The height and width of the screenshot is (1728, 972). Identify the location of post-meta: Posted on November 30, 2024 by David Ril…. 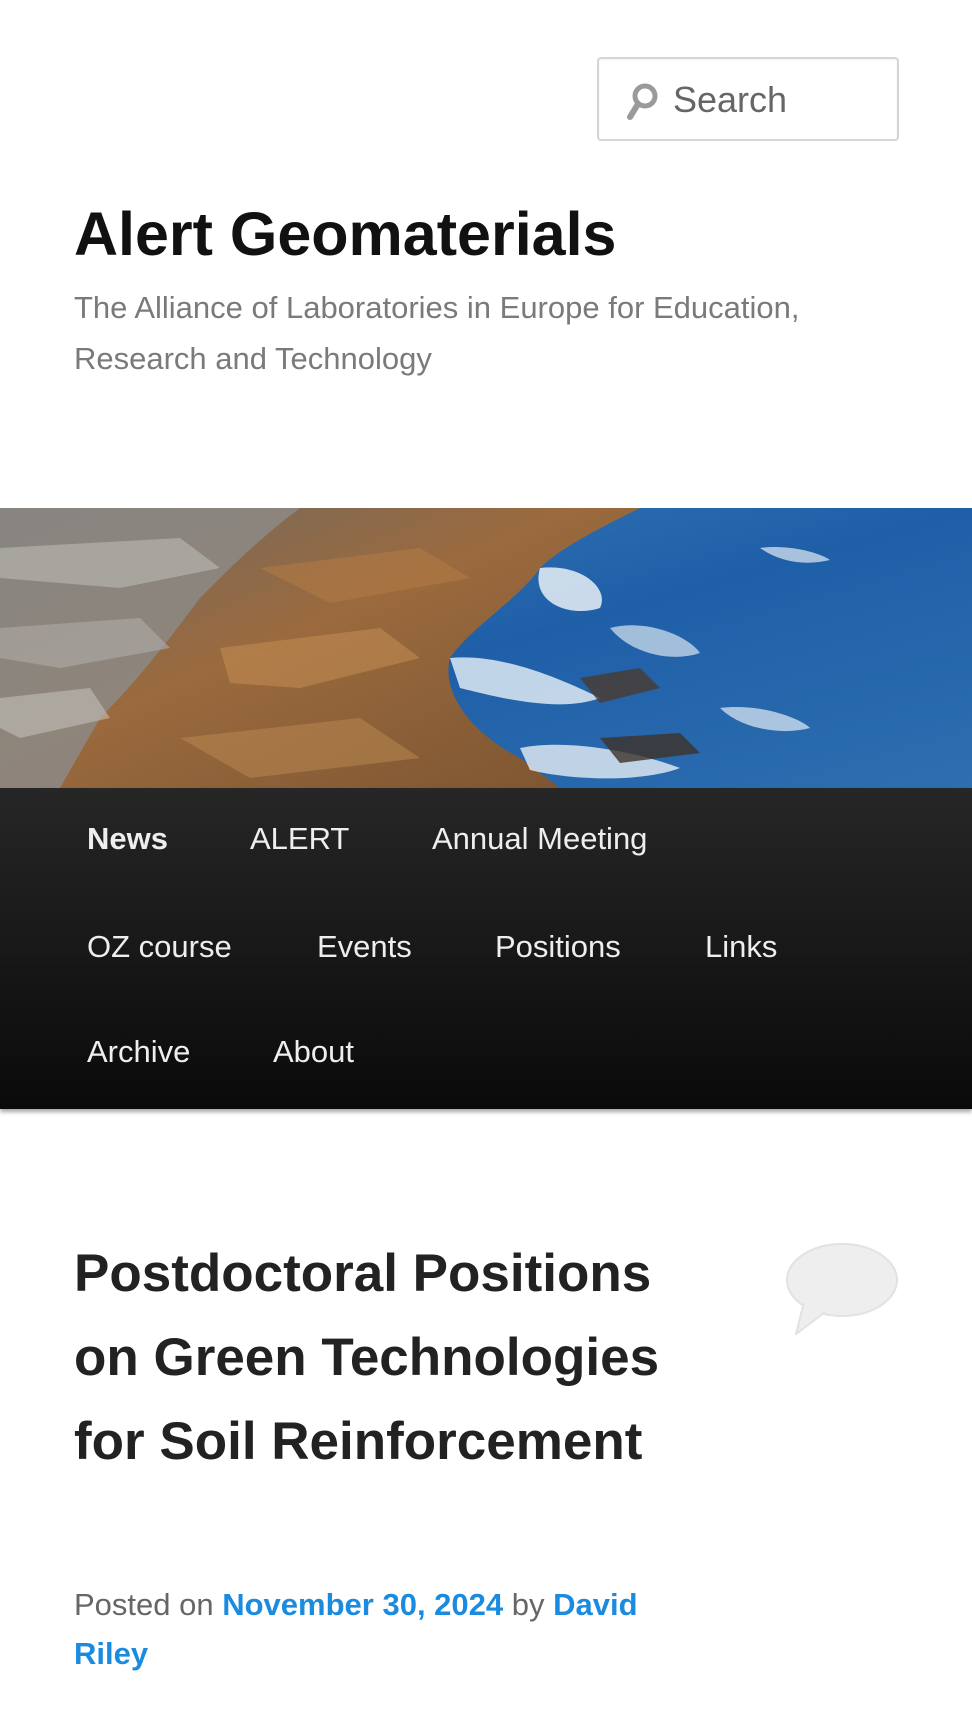
(394, 1629).